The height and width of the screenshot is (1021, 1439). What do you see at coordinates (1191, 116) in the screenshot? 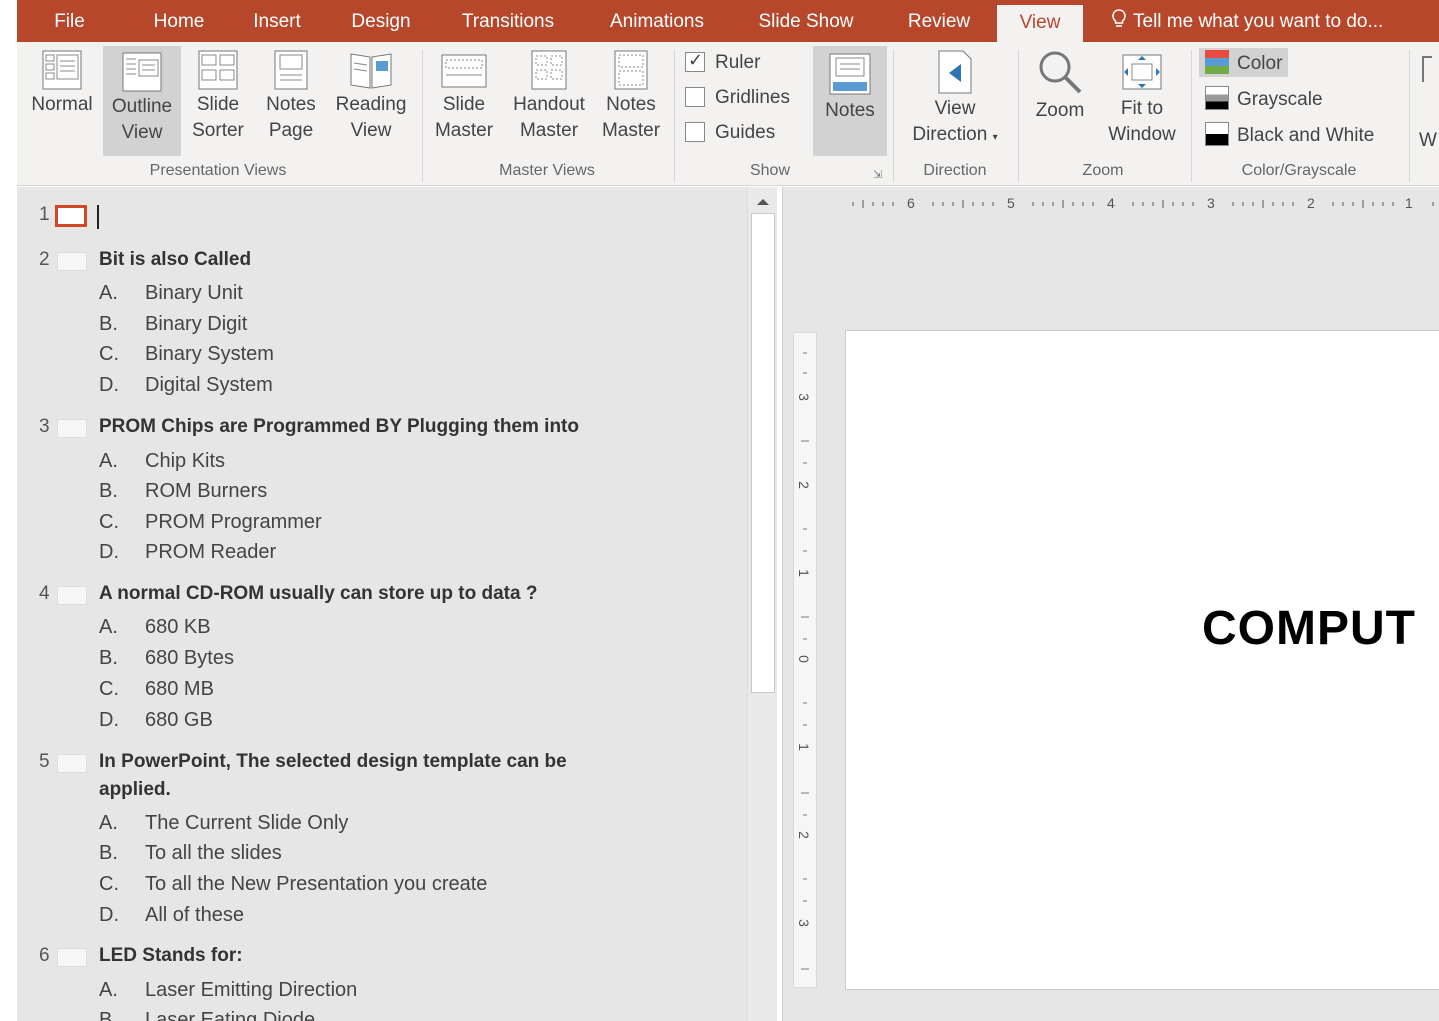
I see `group-separator` at bounding box center [1191, 116].